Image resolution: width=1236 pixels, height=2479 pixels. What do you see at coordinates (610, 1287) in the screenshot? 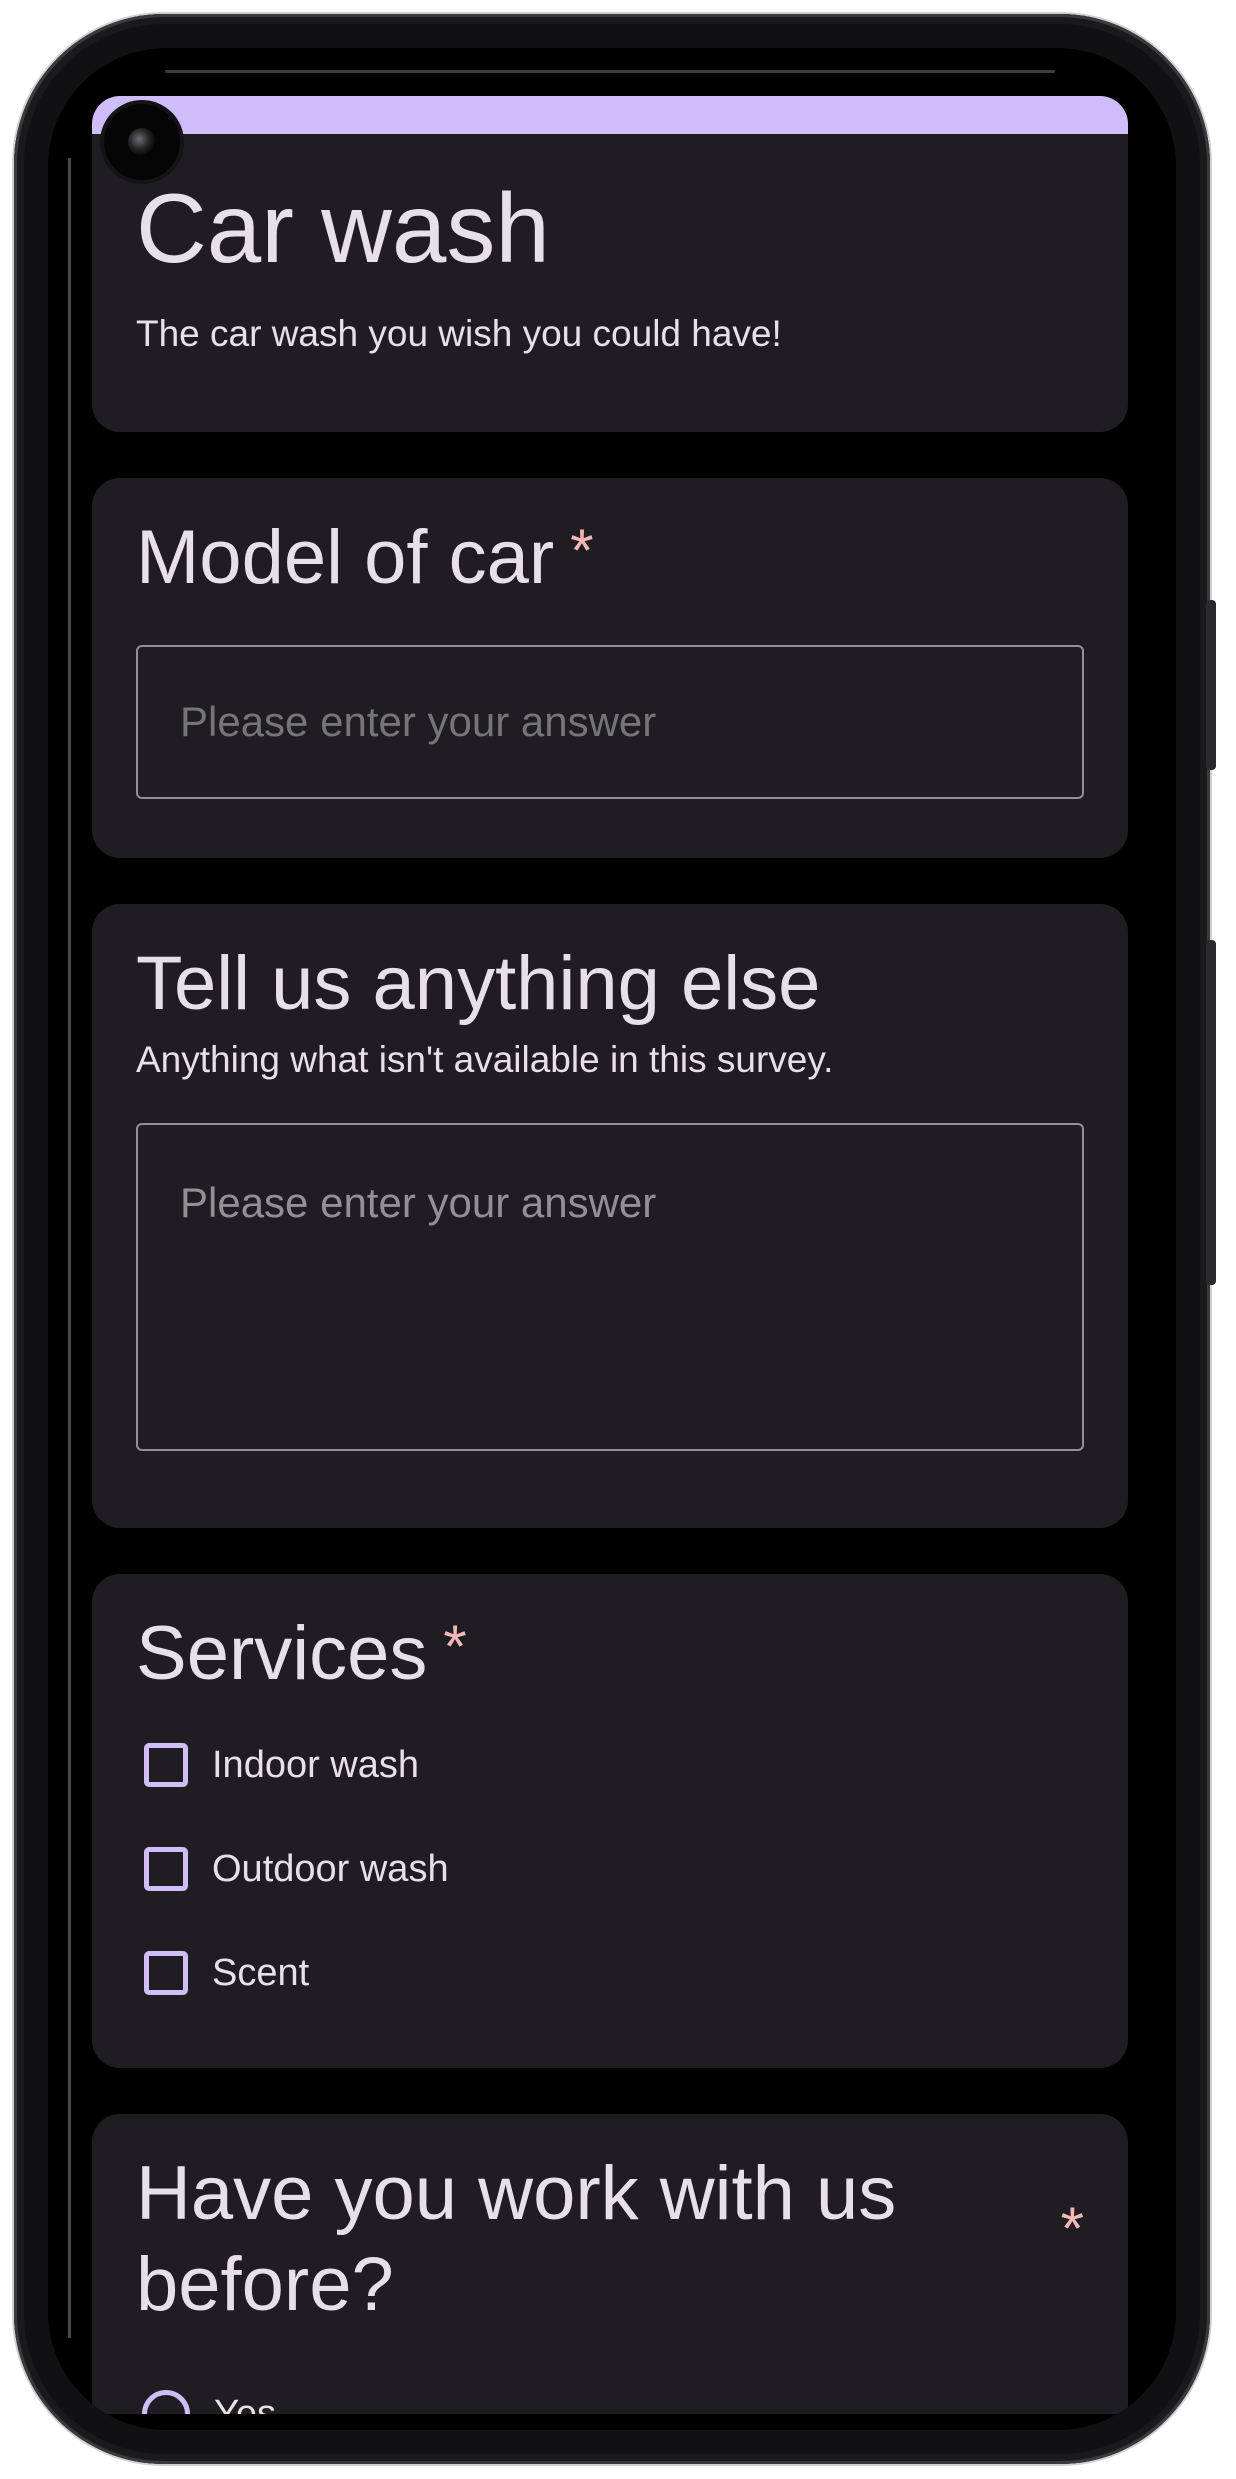
I see `anything-else-textarea: Please enter your answer` at bounding box center [610, 1287].